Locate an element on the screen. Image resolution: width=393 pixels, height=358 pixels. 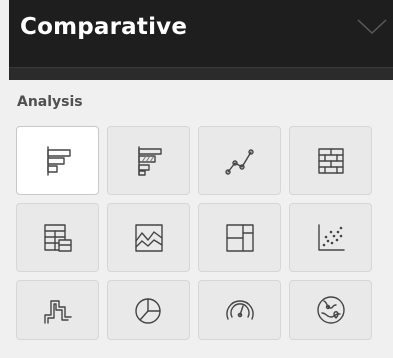
chart-tile-step is located at coordinates (57, 310).